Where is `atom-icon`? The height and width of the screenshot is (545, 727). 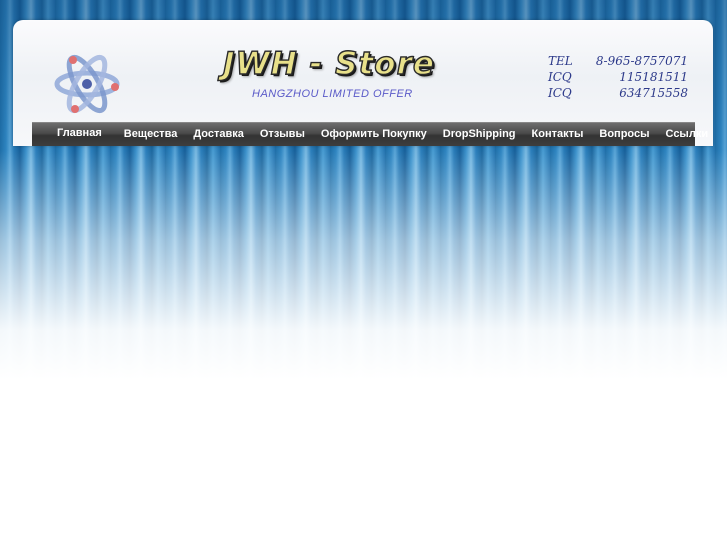 atom-icon is located at coordinates (87, 84).